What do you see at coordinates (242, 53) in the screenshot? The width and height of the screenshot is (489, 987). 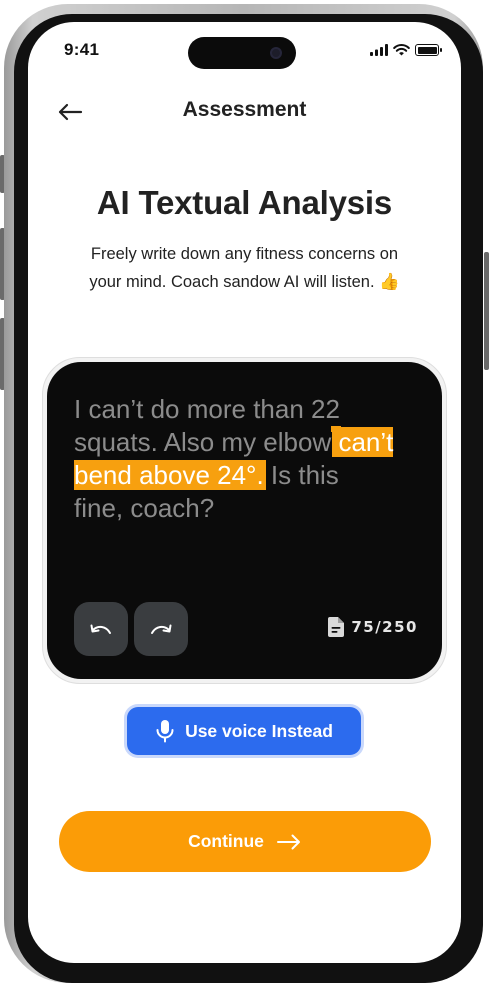 I see `dynamic-island` at bounding box center [242, 53].